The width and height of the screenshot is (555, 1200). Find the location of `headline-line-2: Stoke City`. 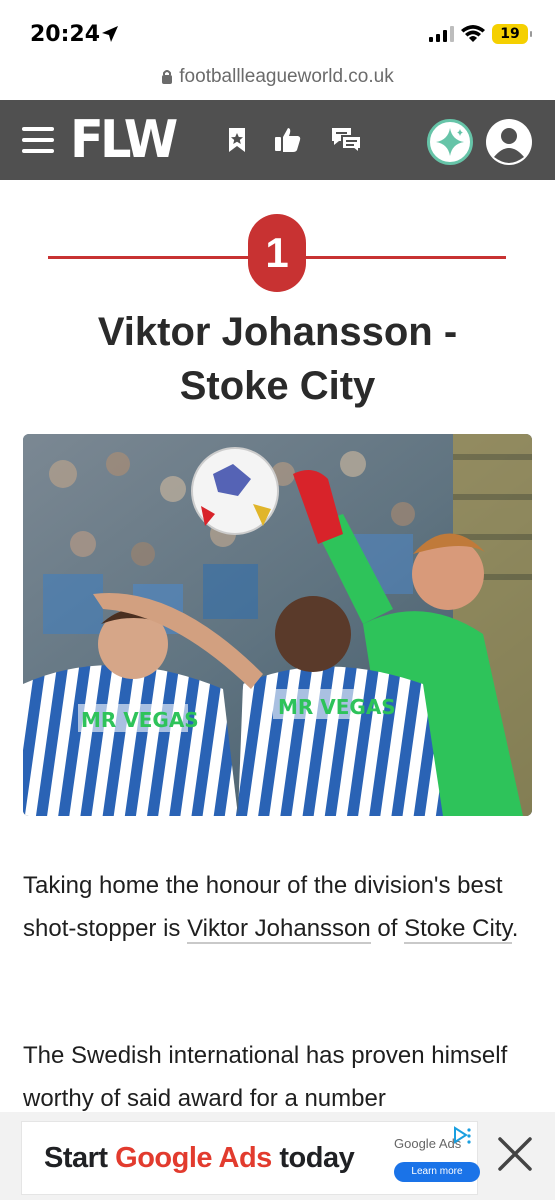

headline-line-2: Stoke City is located at coordinates (277, 386).